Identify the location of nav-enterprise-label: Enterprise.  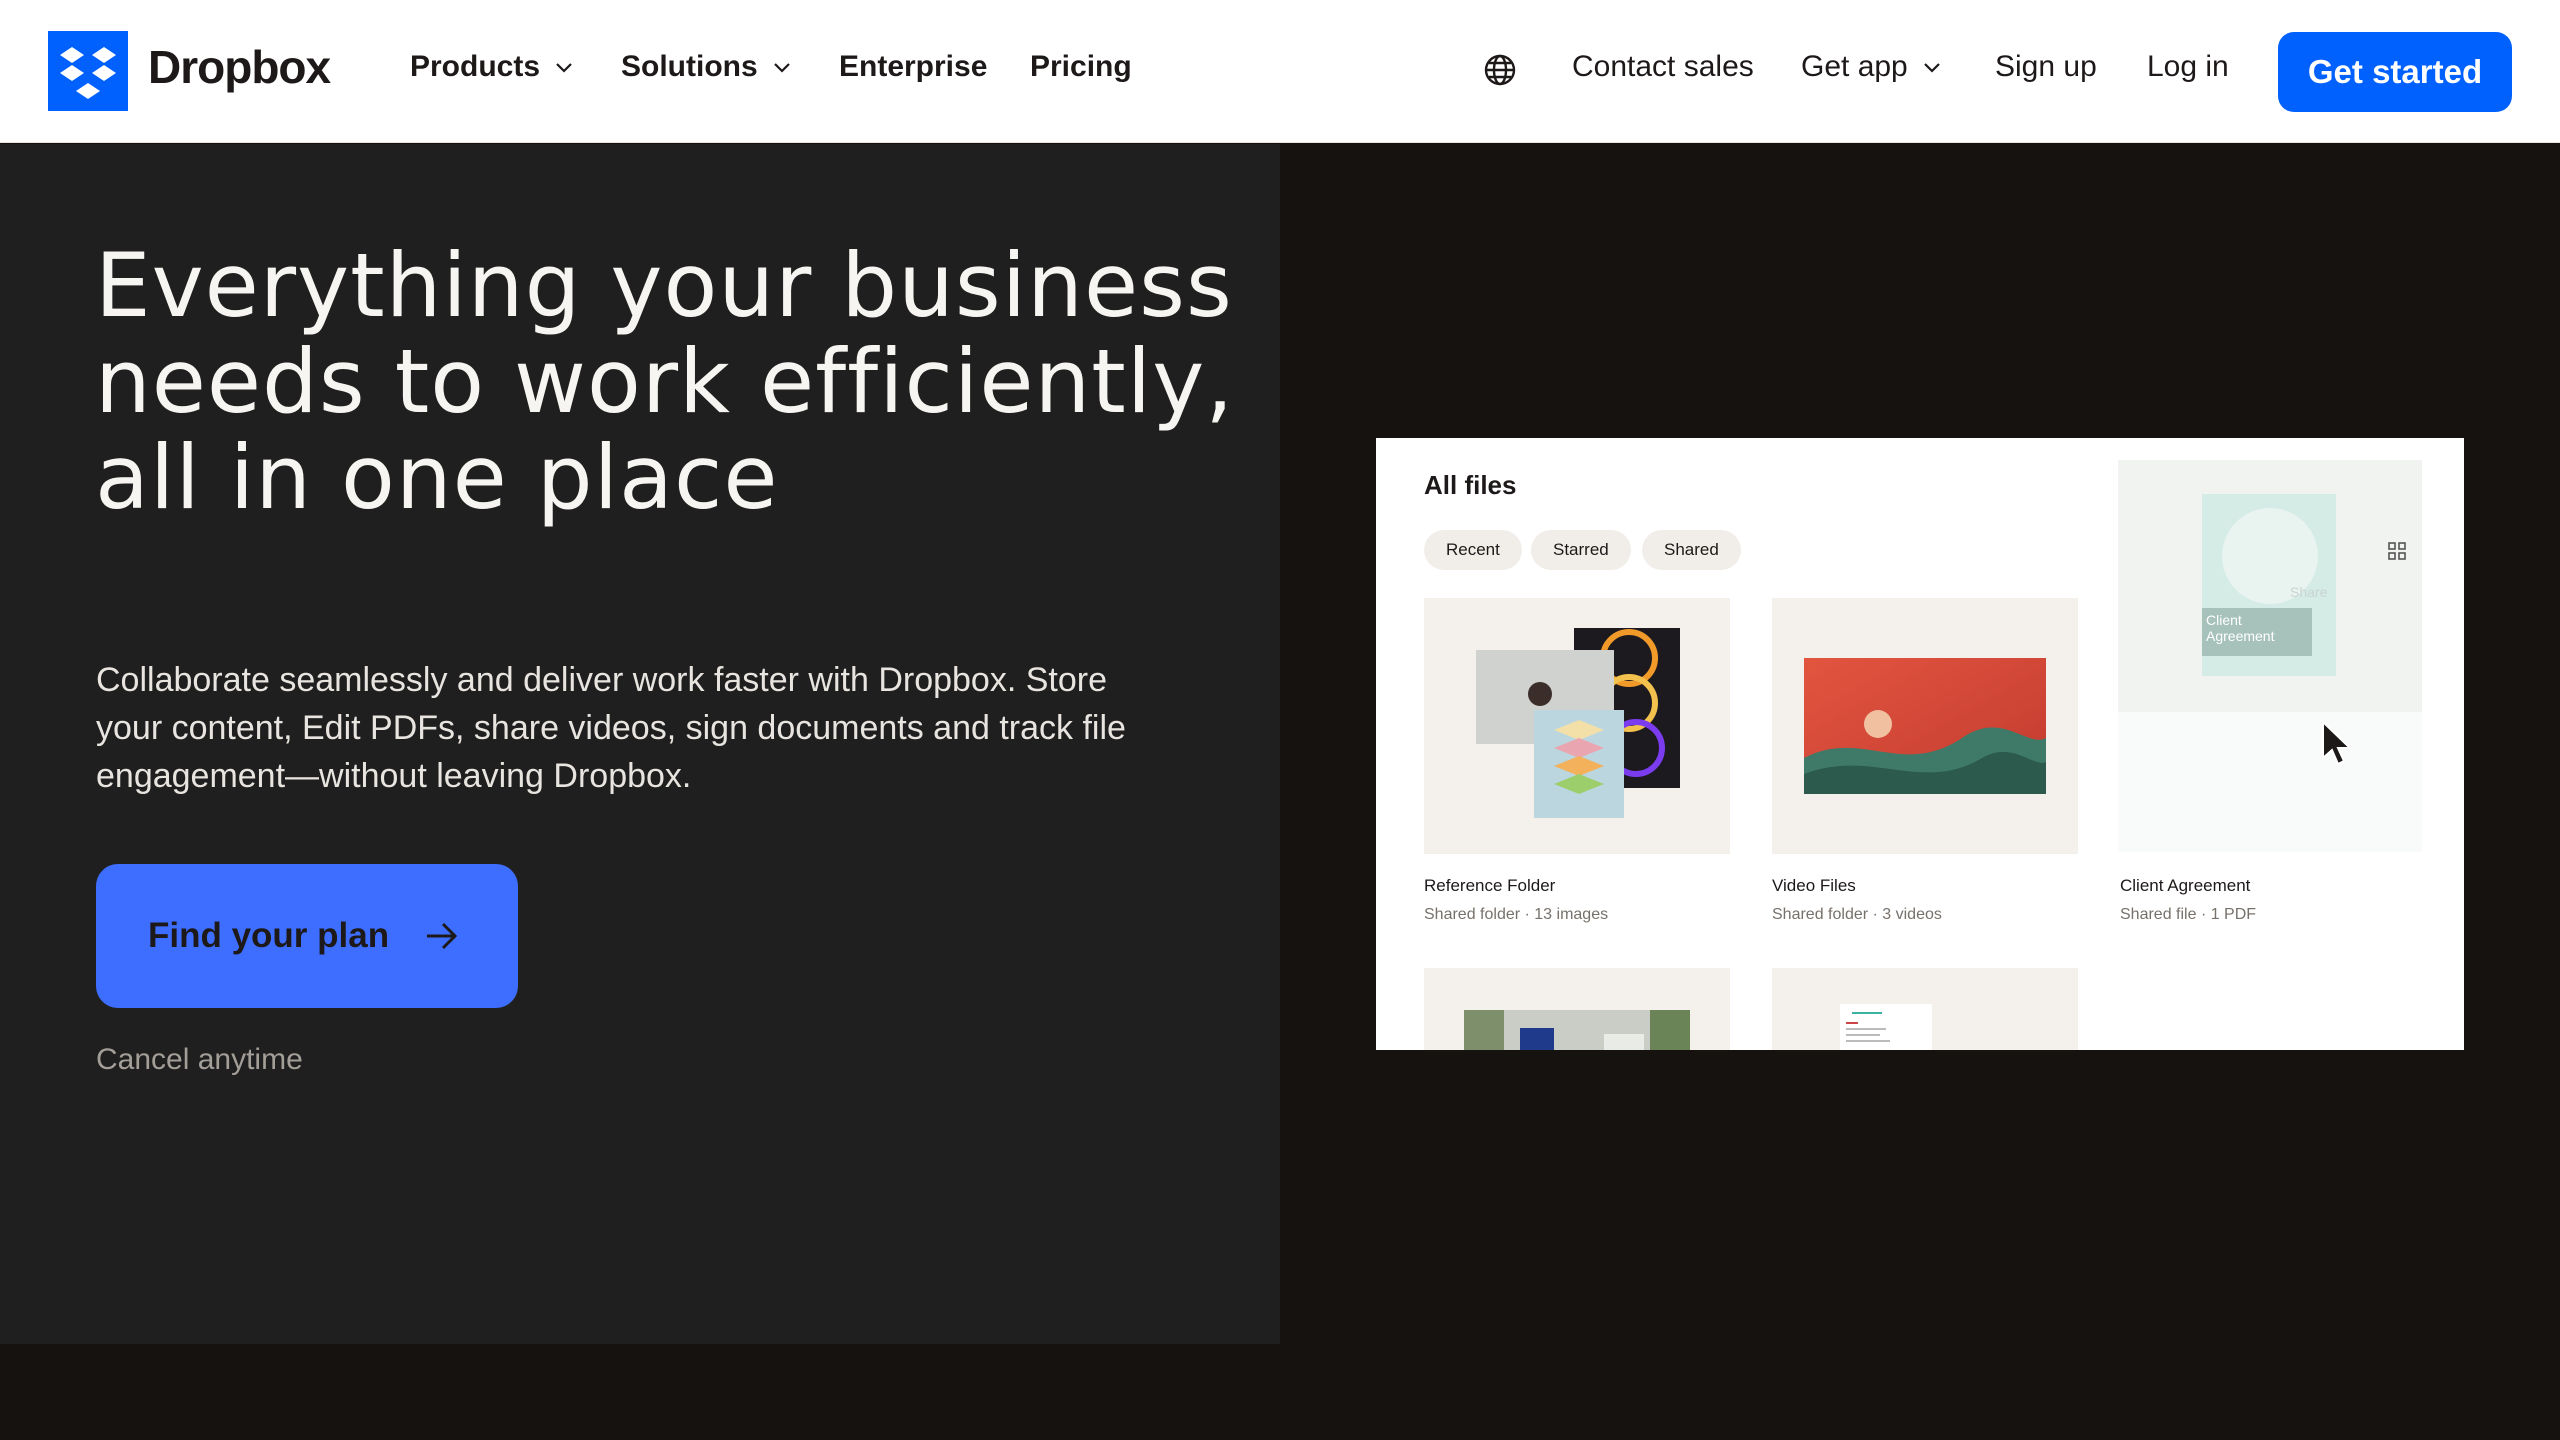
(913, 66).